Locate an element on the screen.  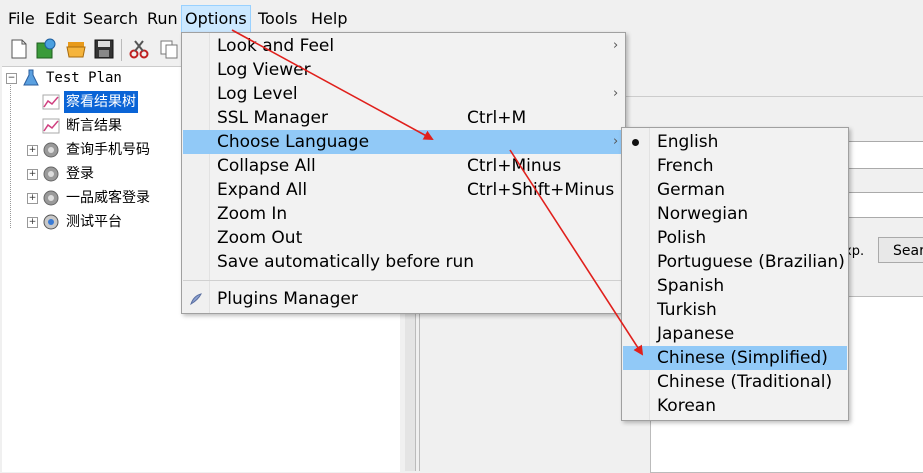
menu-item-label: Turkish is located at coordinates (687, 310).